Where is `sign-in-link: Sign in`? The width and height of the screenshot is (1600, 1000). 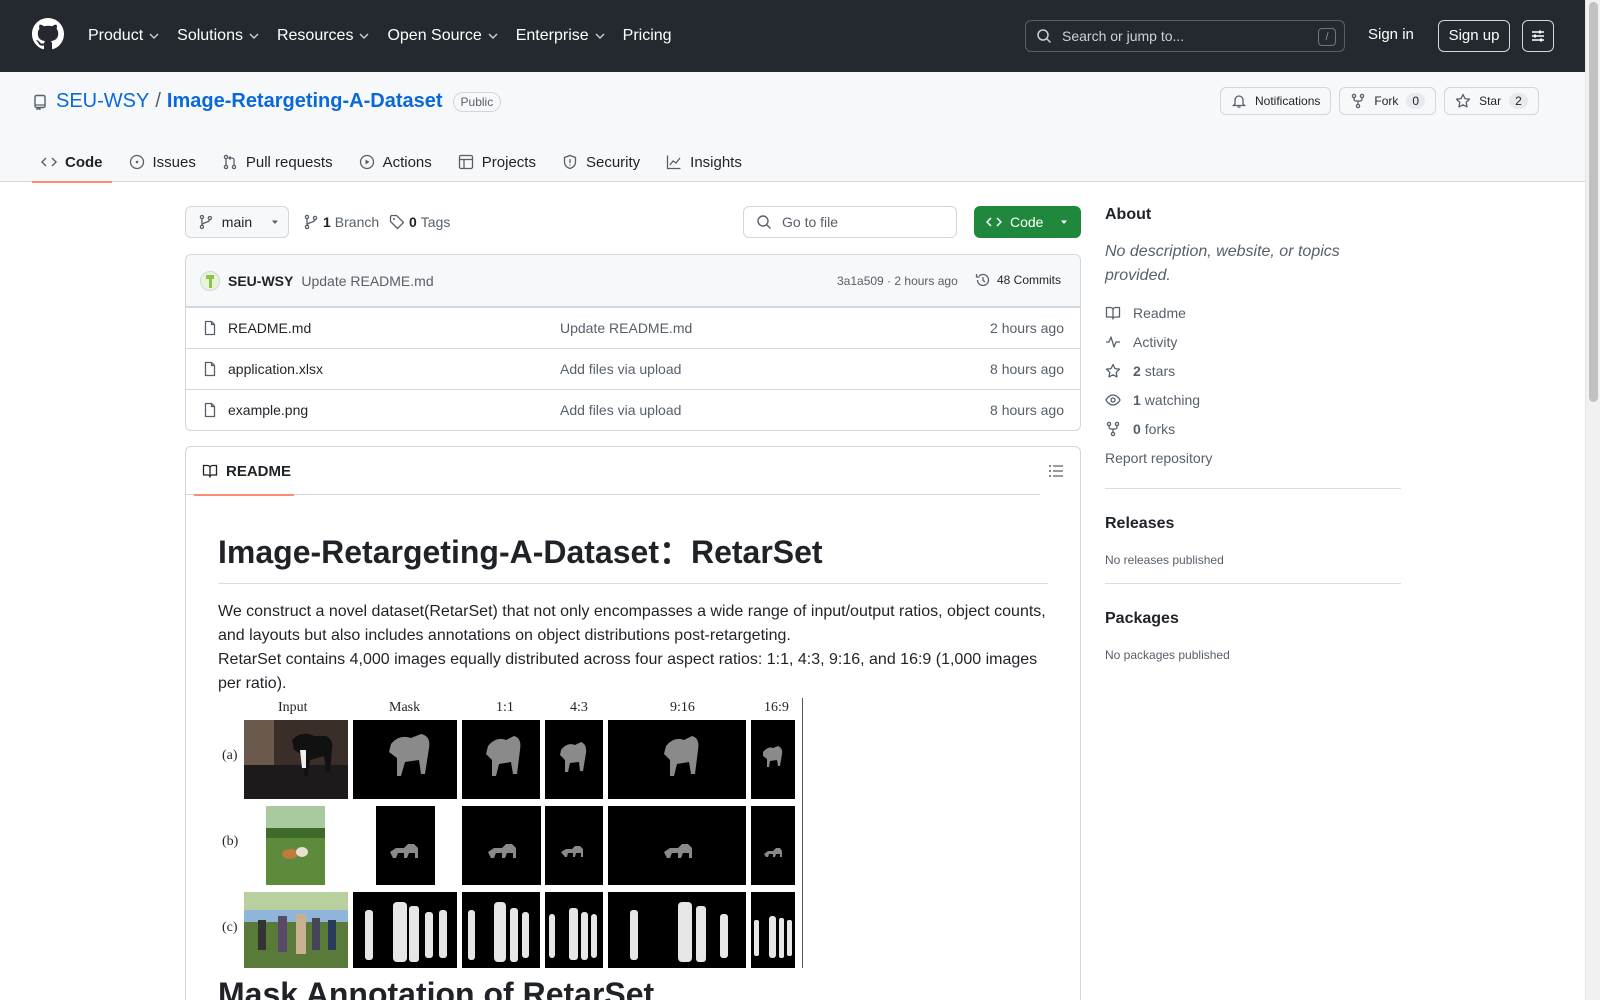
sign-in-link: Sign in is located at coordinates (1391, 34).